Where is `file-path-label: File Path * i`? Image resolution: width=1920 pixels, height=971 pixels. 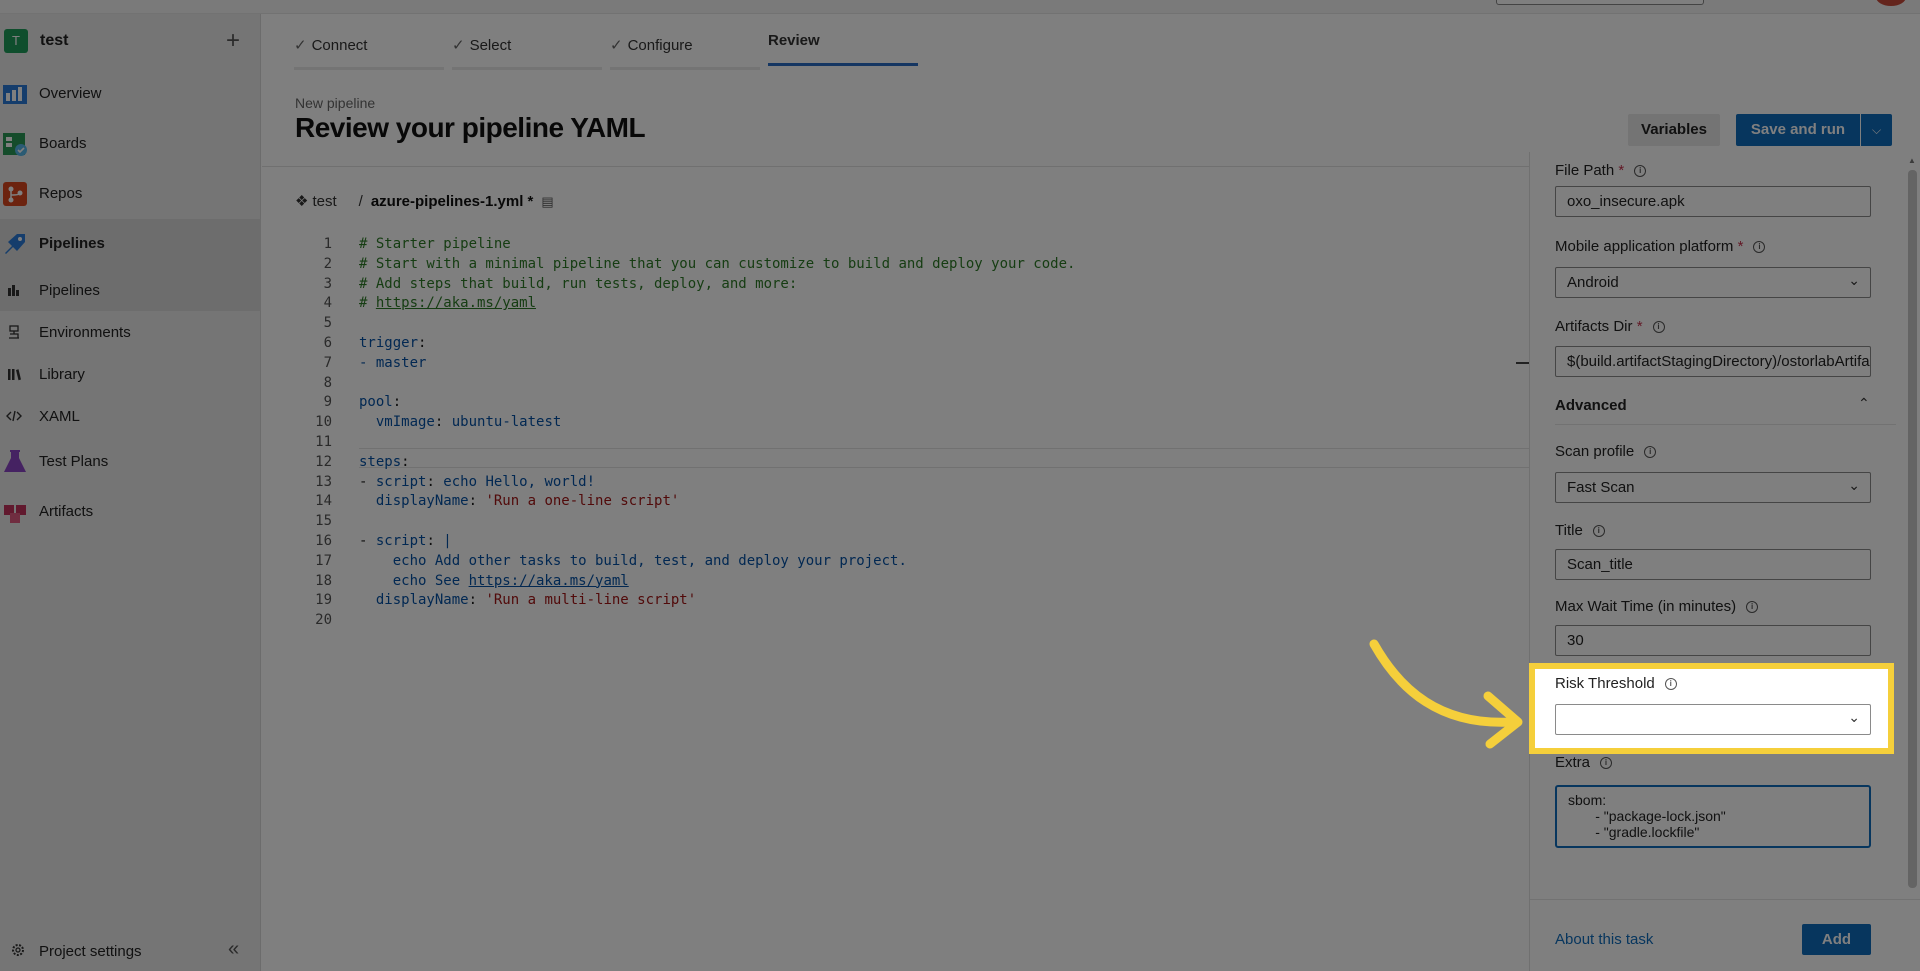 file-path-label: File Path * i is located at coordinates (1601, 170).